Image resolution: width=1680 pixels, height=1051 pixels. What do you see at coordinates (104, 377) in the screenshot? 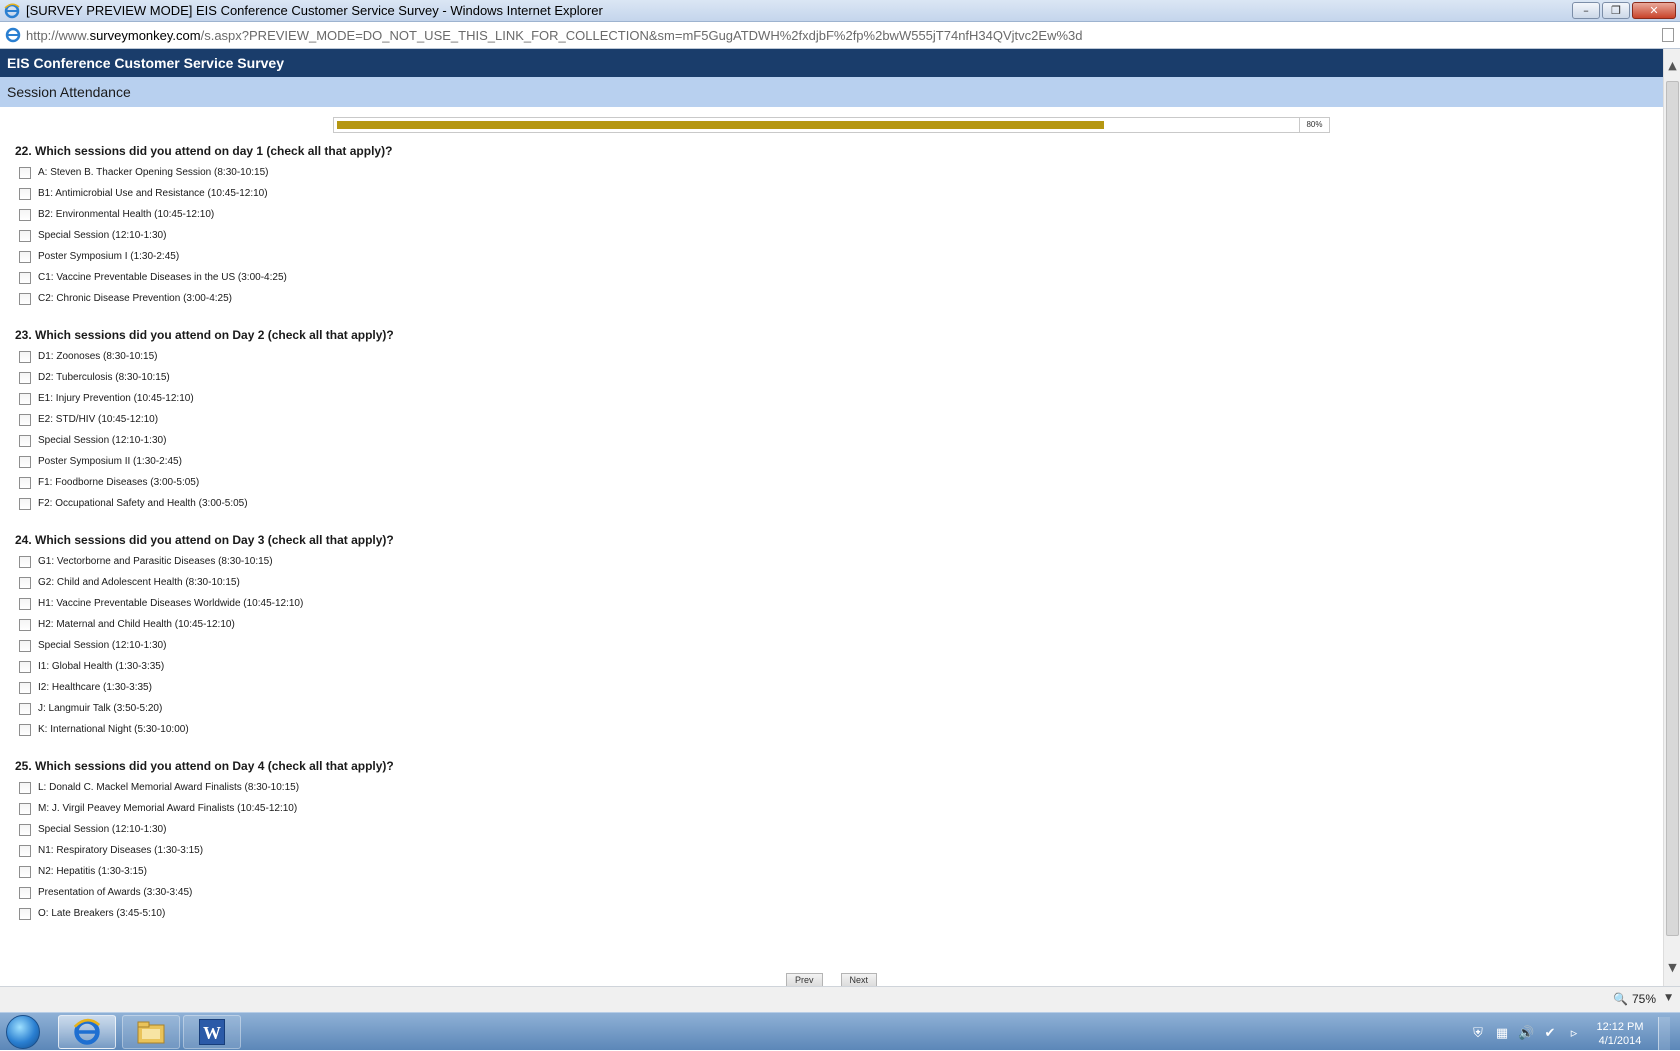
I see `option-label: D2: Tuberculosis (8:30-10:15)` at bounding box center [104, 377].